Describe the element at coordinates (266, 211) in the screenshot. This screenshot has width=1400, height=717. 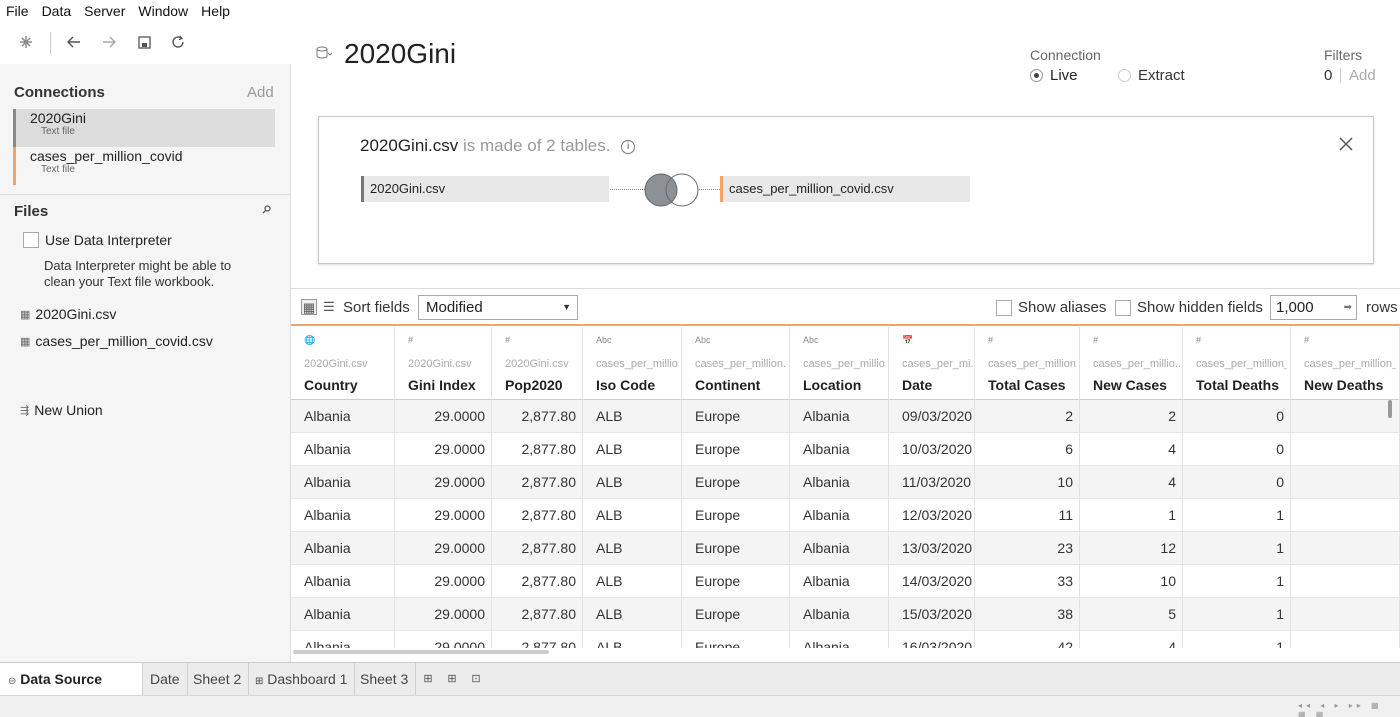
I see `search-icon` at that location.